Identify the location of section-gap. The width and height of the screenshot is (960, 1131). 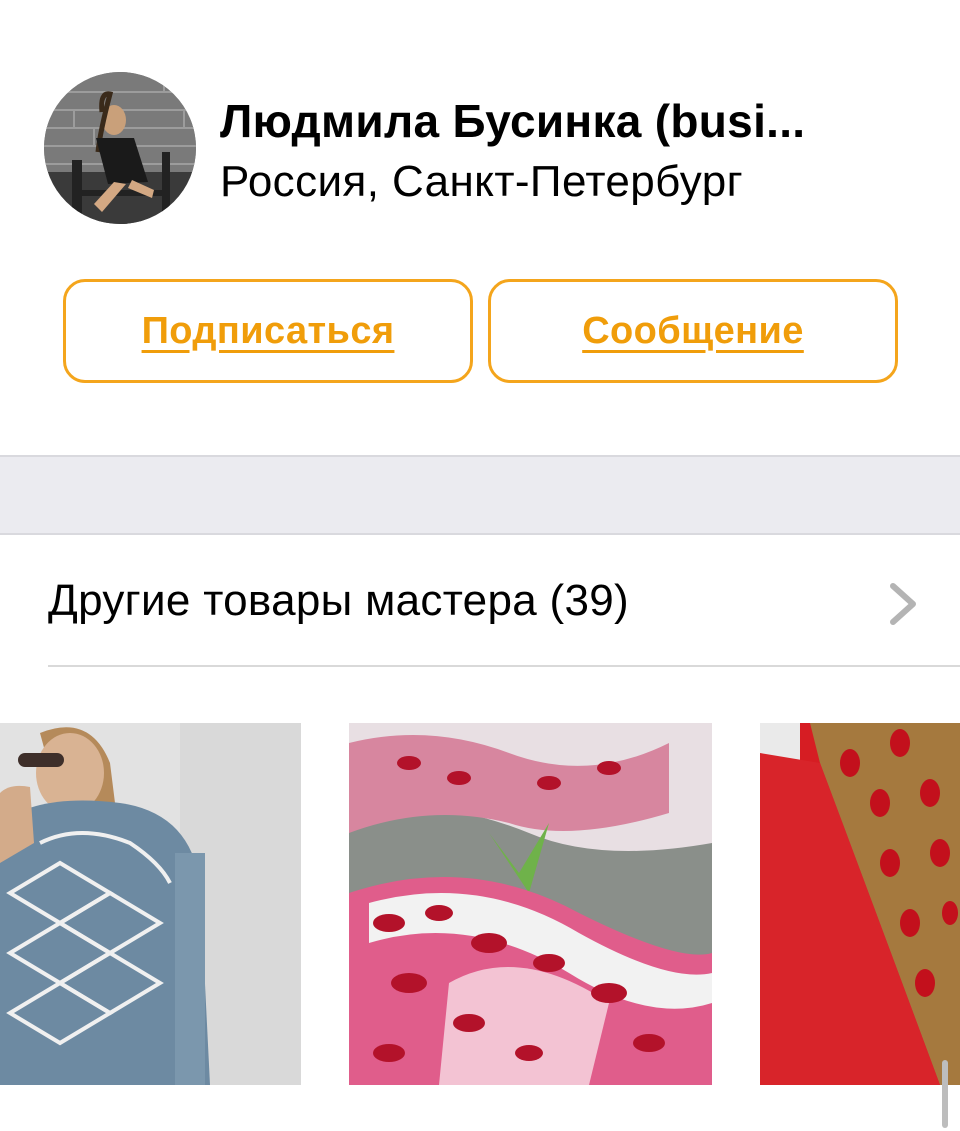
(480, 495).